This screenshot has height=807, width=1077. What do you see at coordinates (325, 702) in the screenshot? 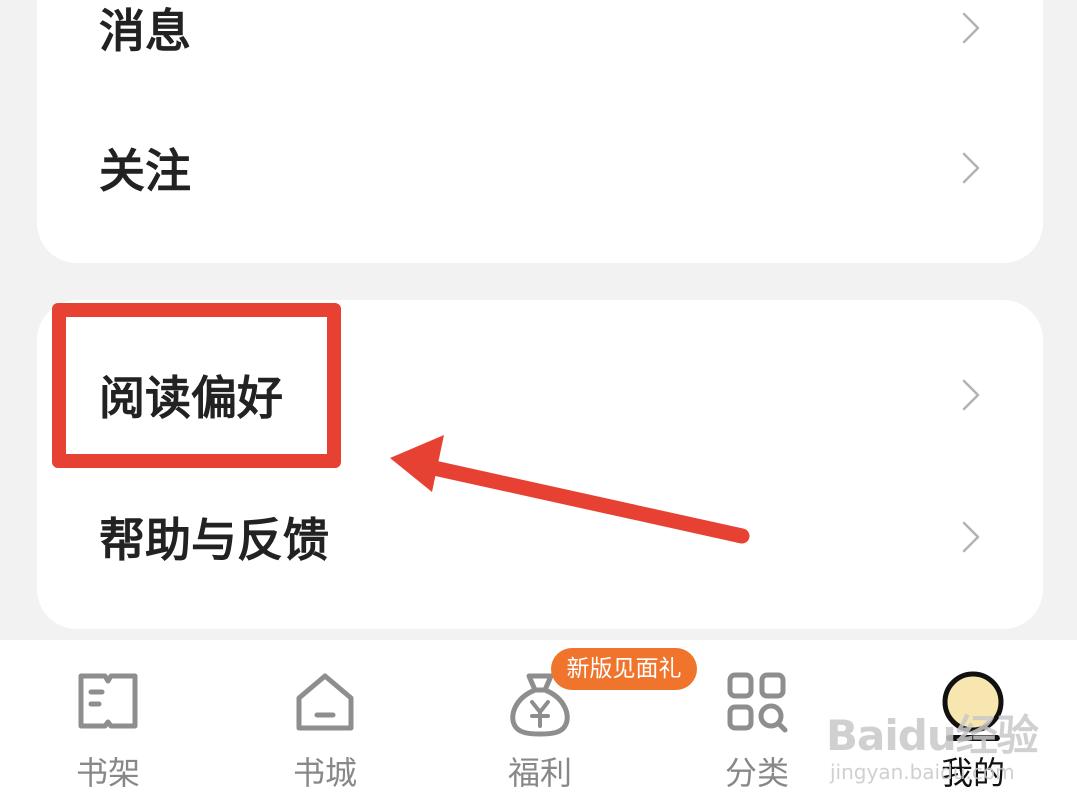
I see `home-icon` at bounding box center [325, 702].